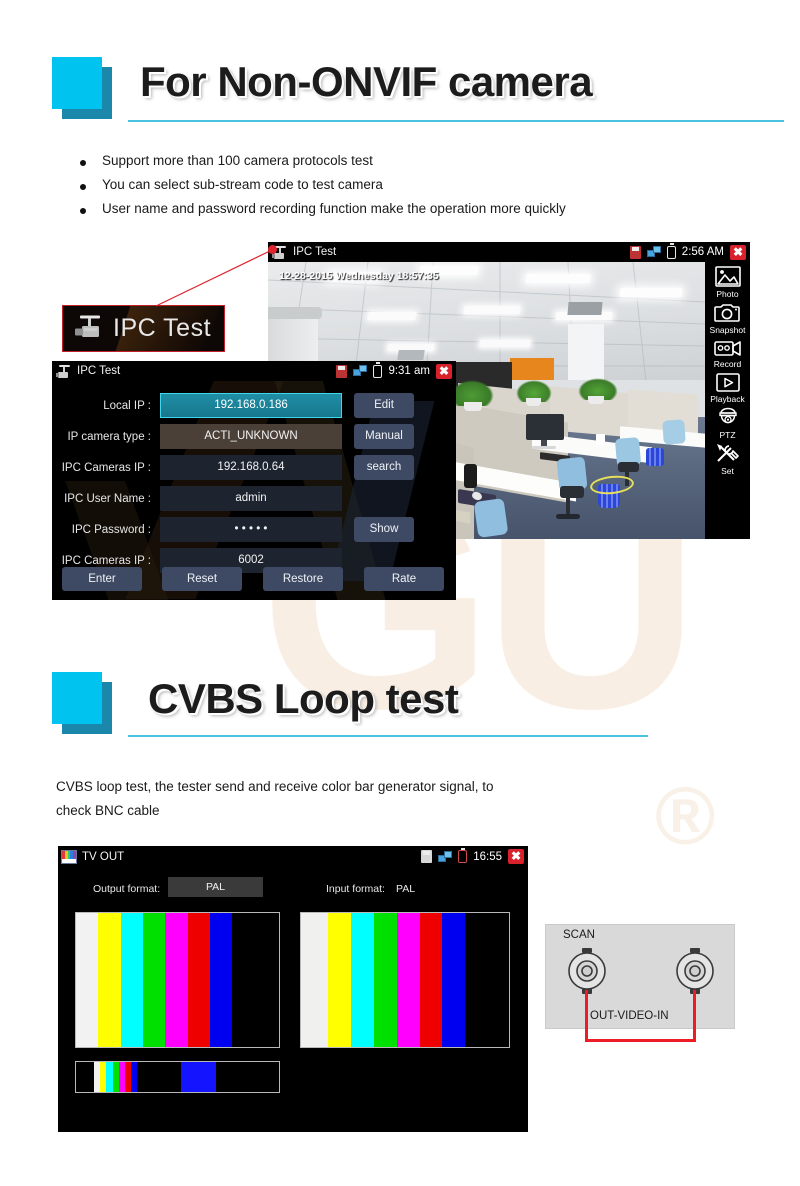  Describe the element at coordinates (487, 856) in the screenshot. I see `tvout-clock: 16:55` at that location.